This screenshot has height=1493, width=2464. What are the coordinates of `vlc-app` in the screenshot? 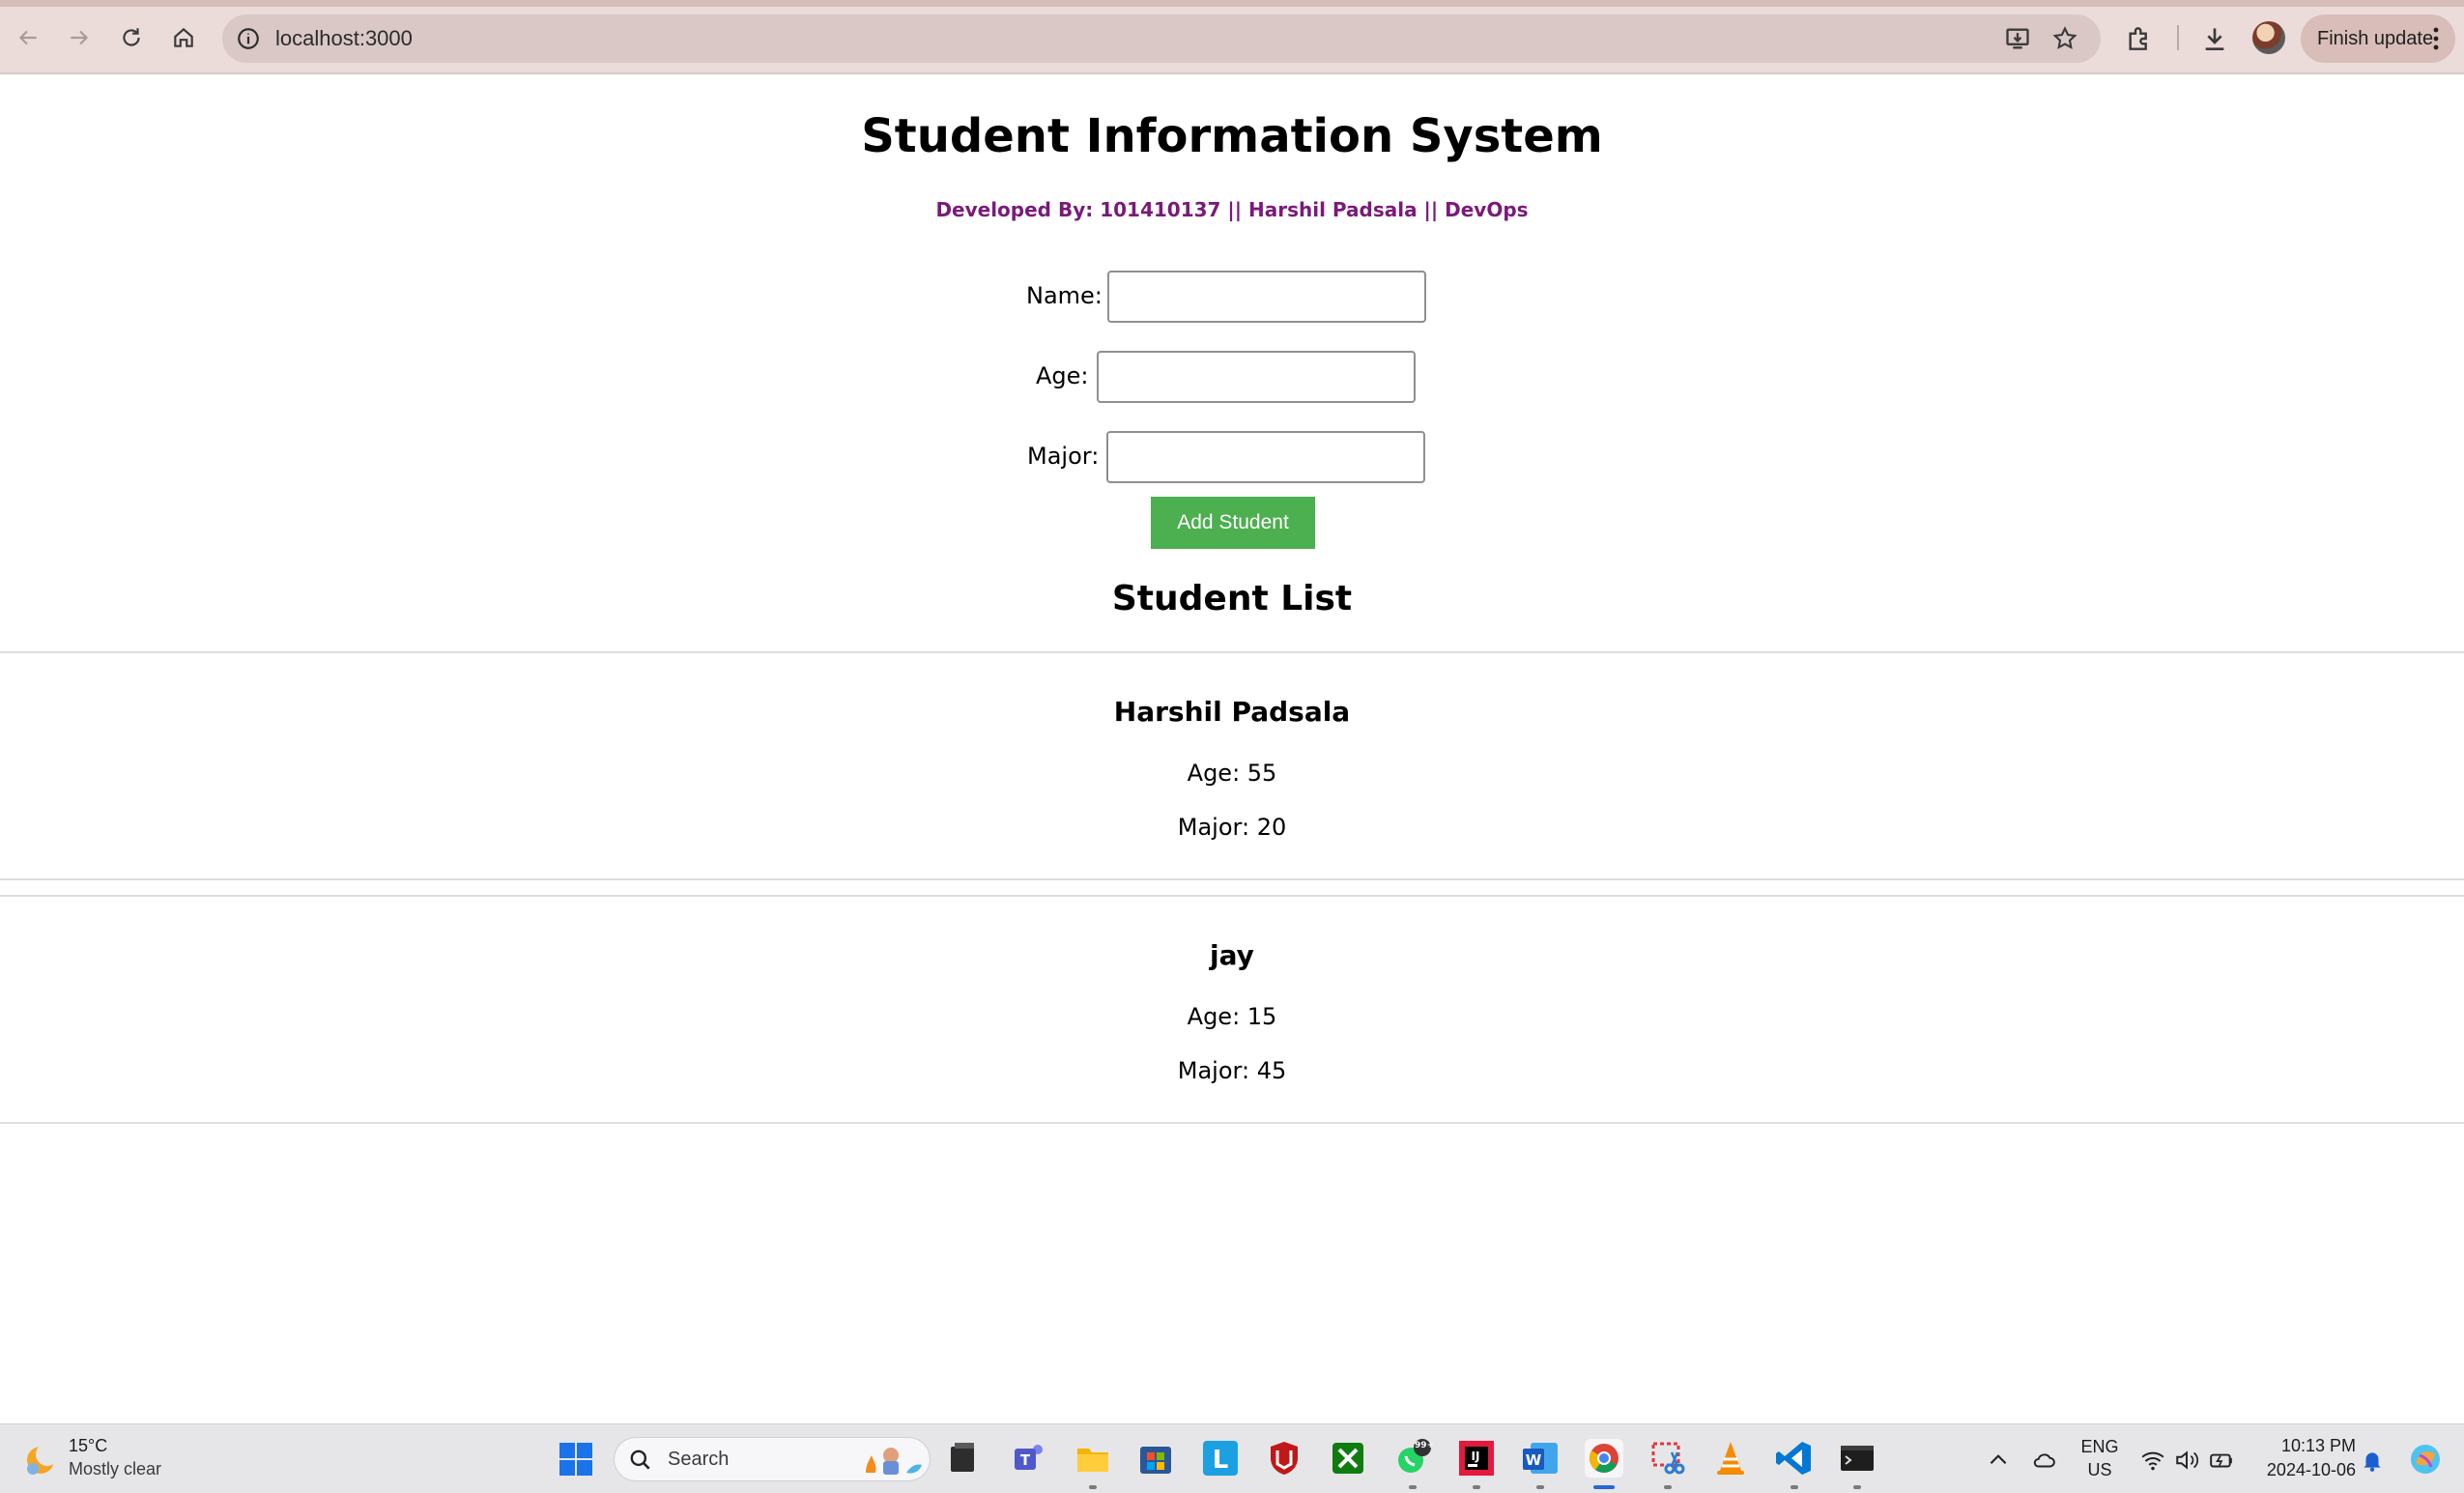 It's located at (1730, 1459).